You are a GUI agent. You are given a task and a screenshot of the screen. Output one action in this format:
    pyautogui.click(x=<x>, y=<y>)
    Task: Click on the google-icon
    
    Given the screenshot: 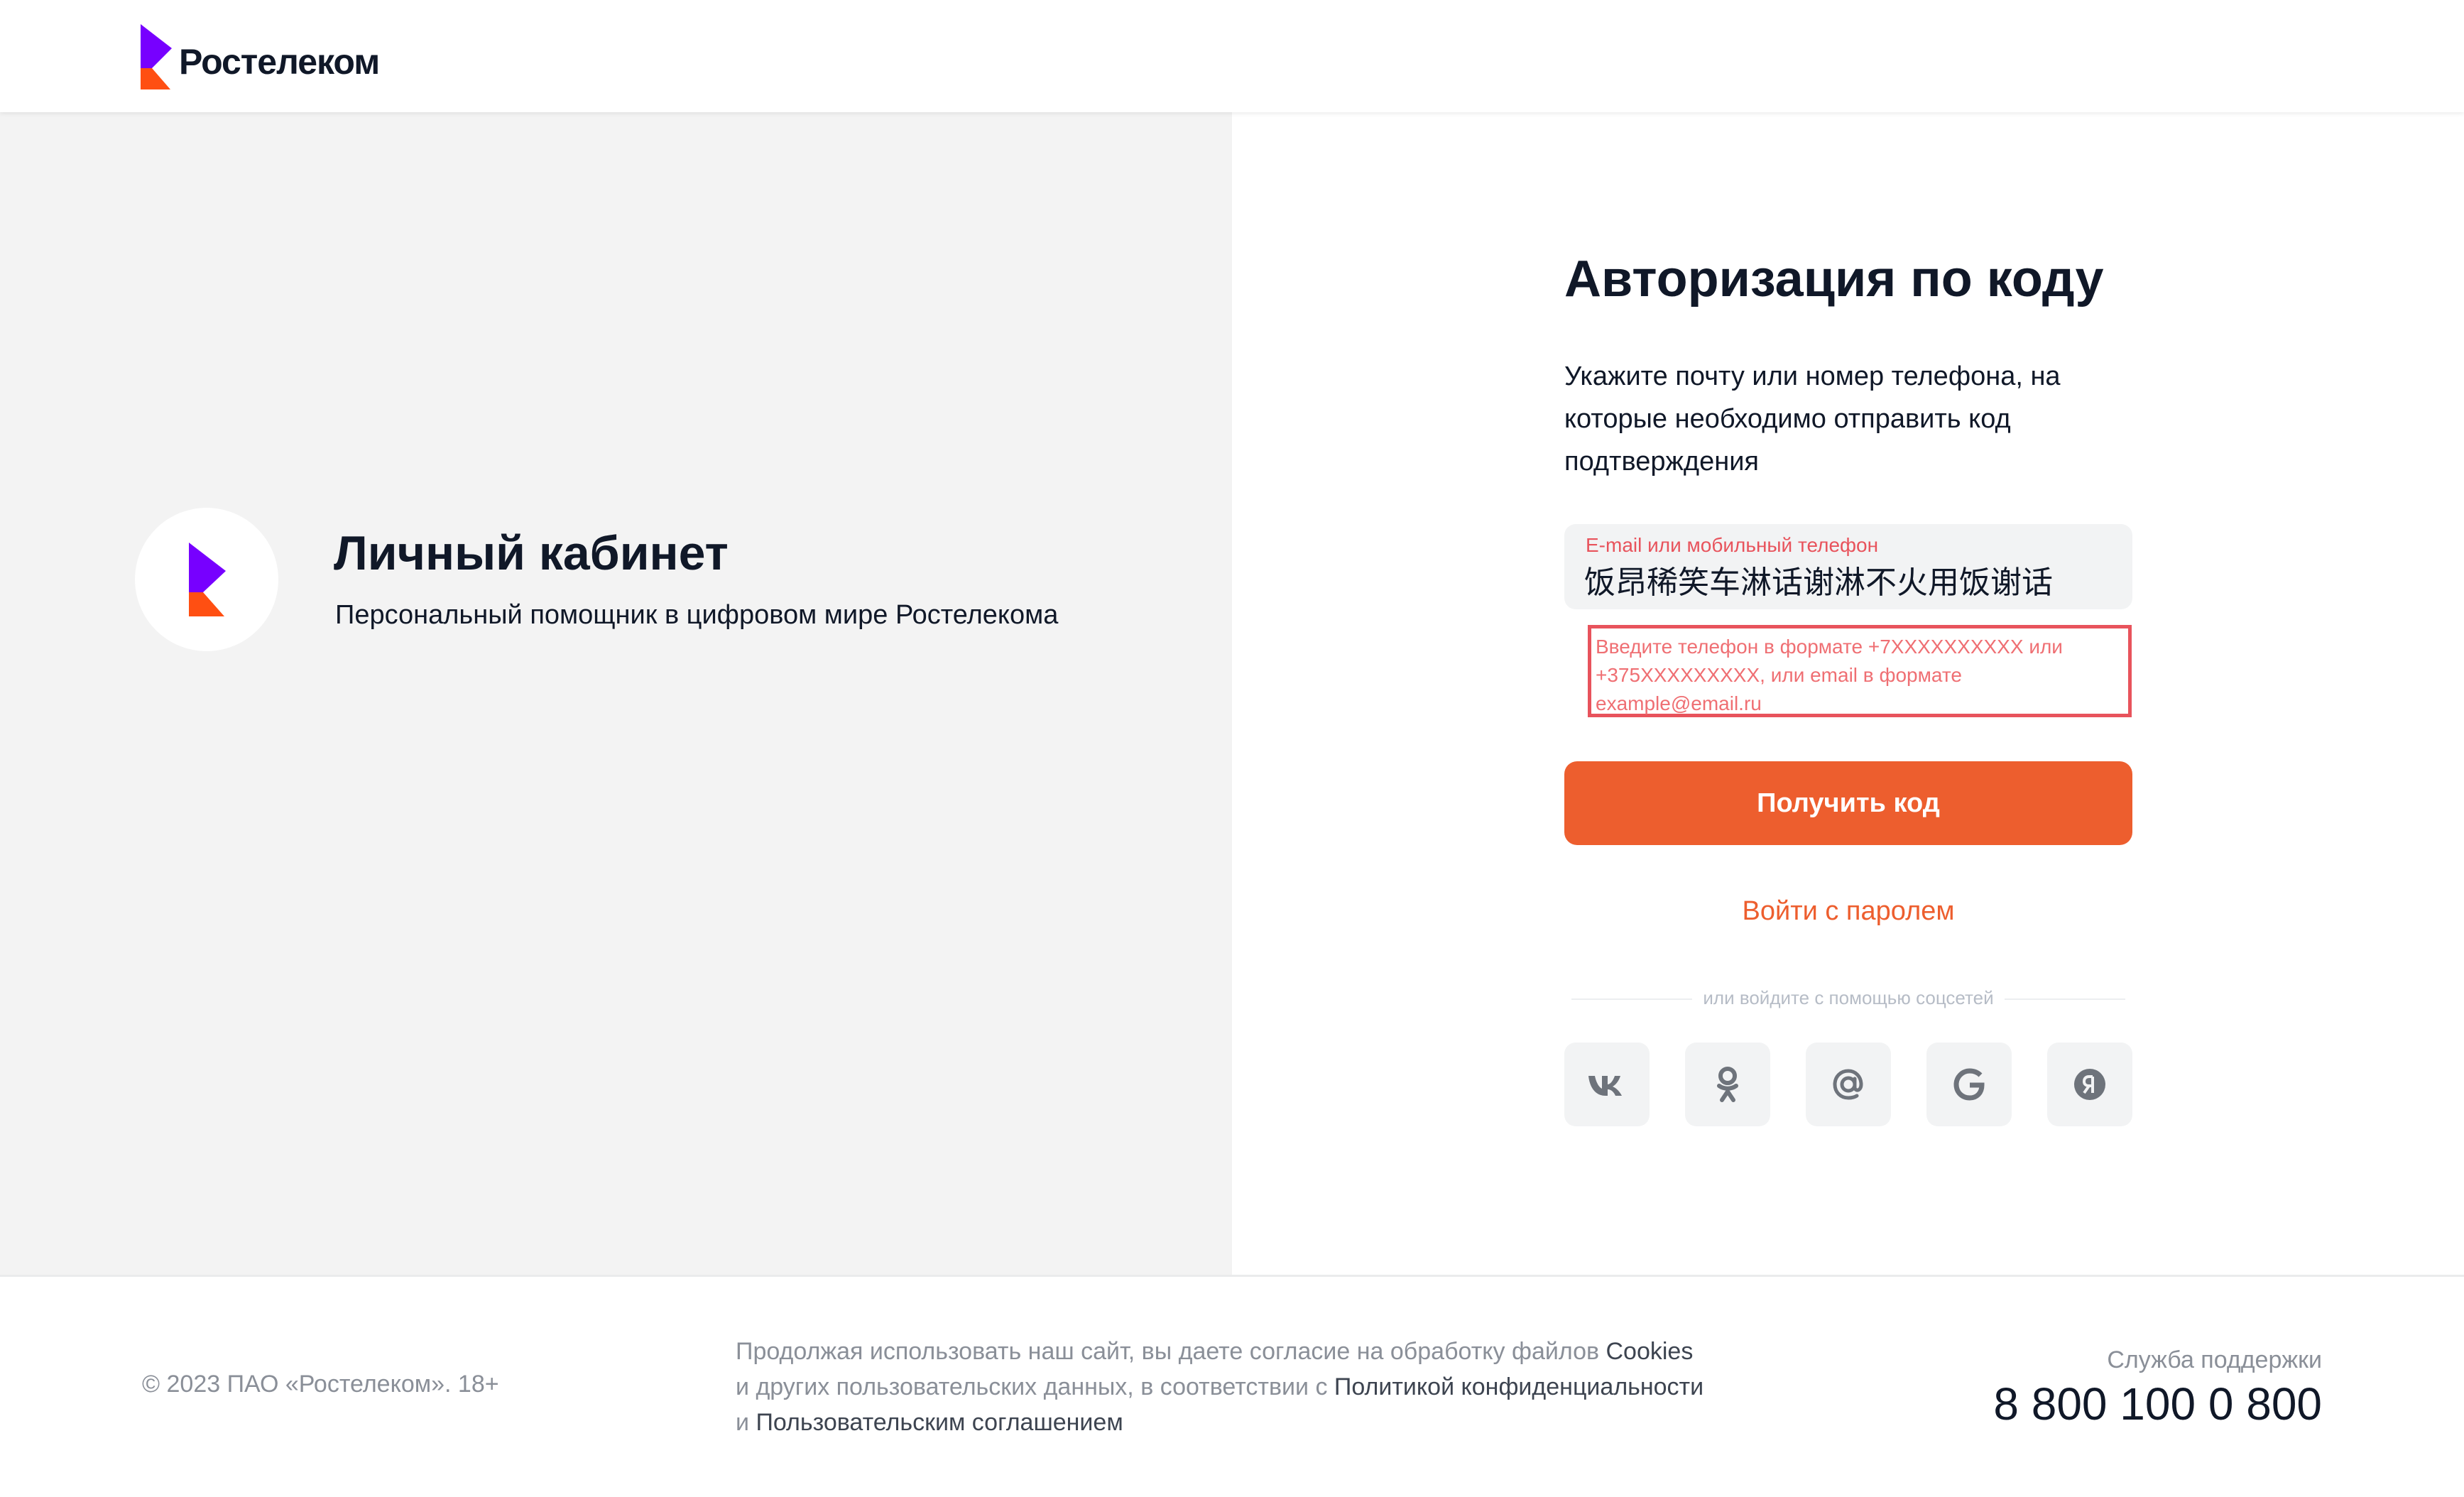 What is the action you would take?
    pyautogui.click(x=1969, y=1084)
    